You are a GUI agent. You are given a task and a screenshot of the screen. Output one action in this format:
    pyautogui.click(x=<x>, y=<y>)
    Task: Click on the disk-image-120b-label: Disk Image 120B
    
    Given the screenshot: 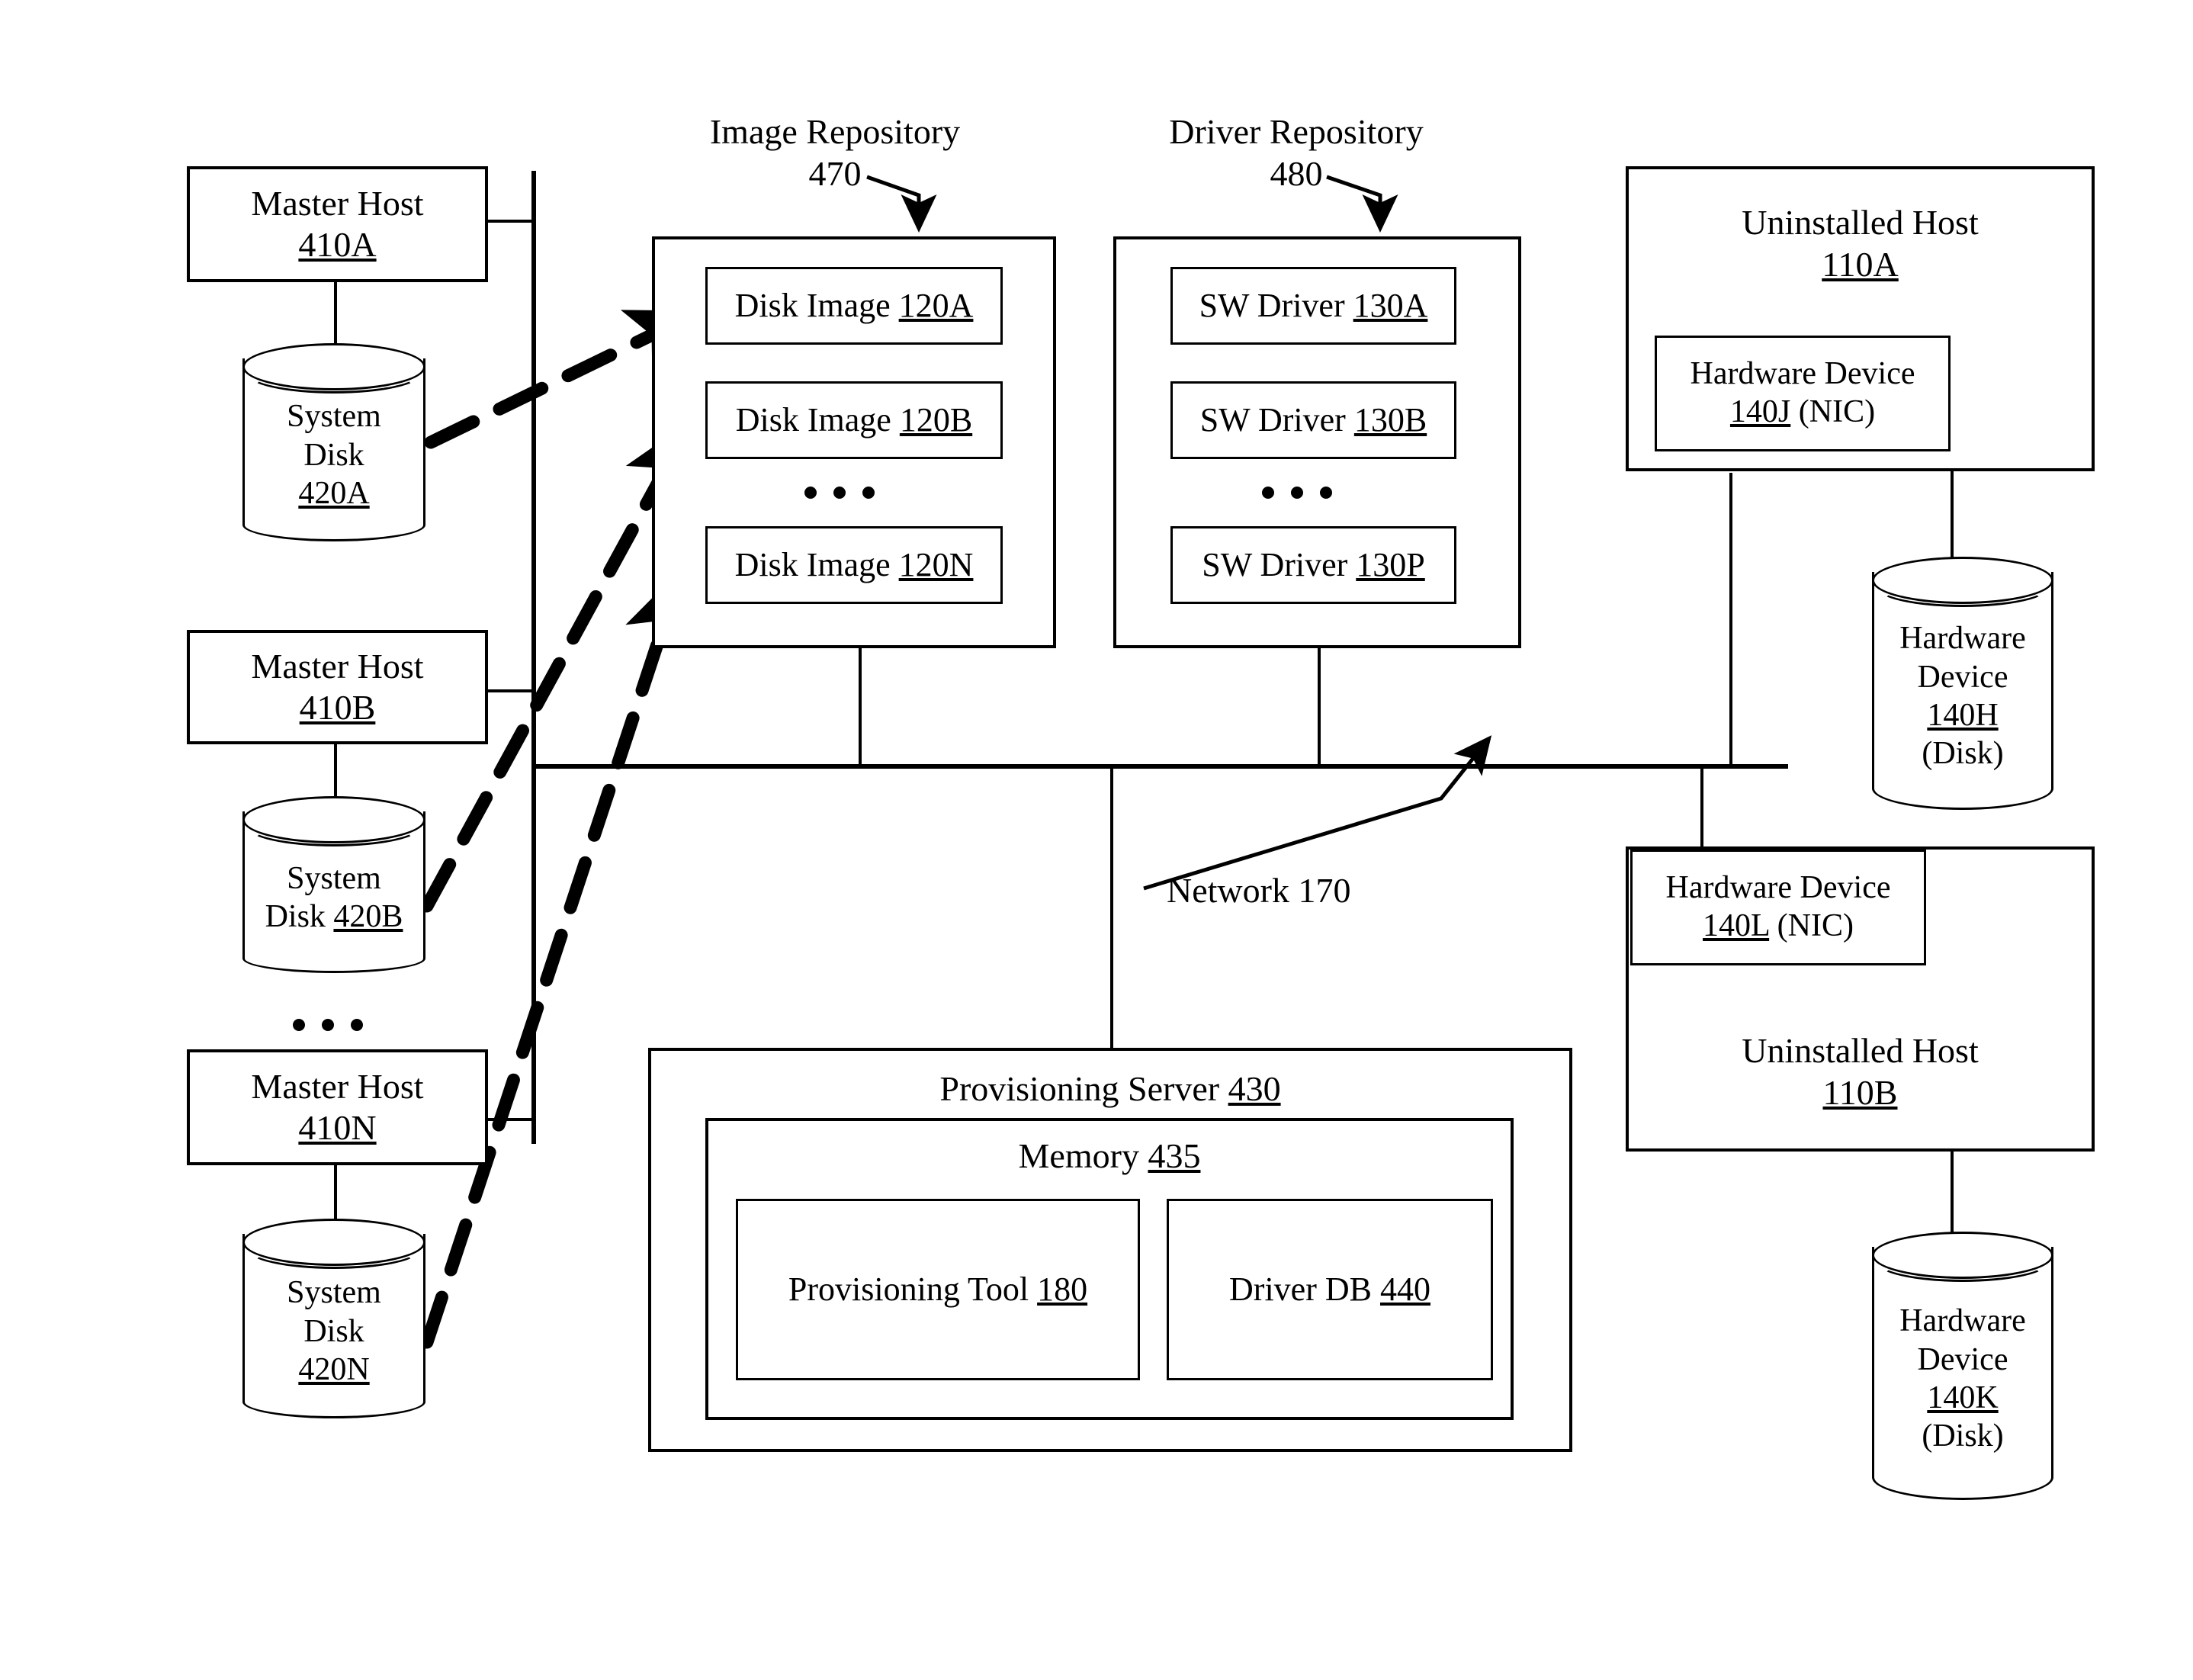 What is the action you would take?
    pyautogui.click(x=854, y=420)
    